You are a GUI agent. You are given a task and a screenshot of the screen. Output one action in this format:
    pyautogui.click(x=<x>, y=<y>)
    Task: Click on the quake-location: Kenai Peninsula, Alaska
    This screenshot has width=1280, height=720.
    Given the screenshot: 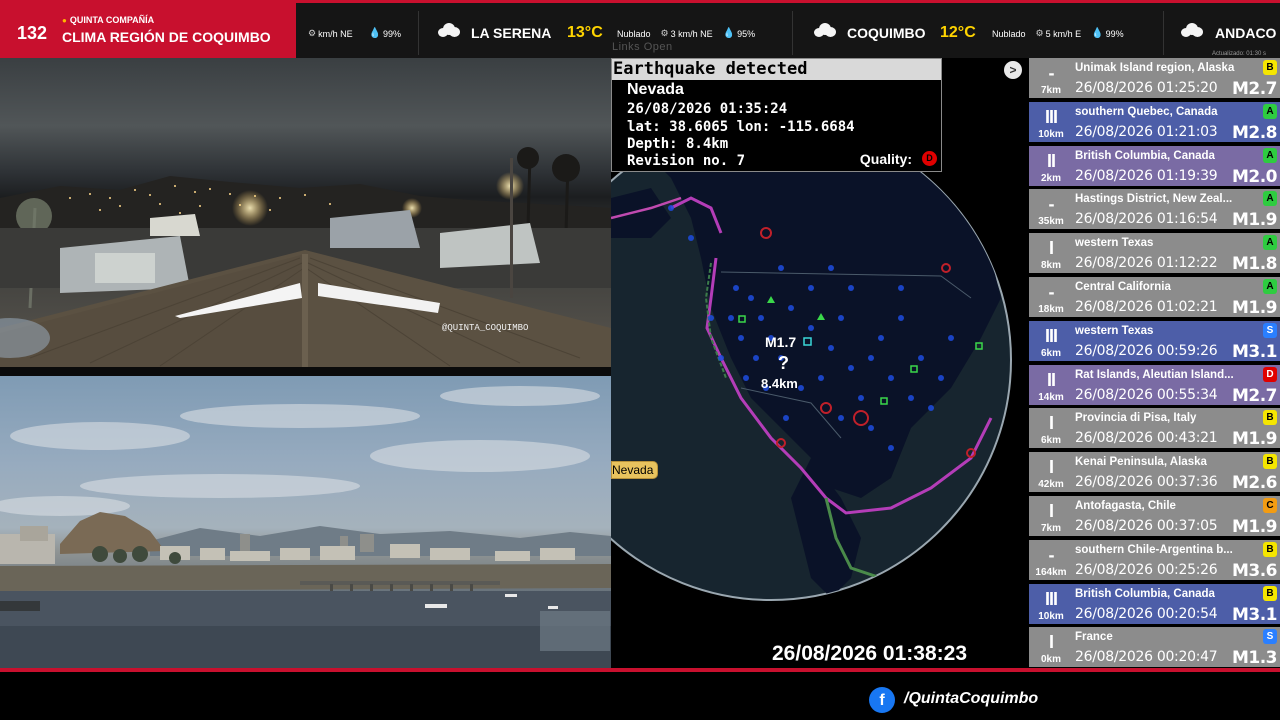 What is the action you would take?
    pyautogui.click(x=1141, y=462)
    